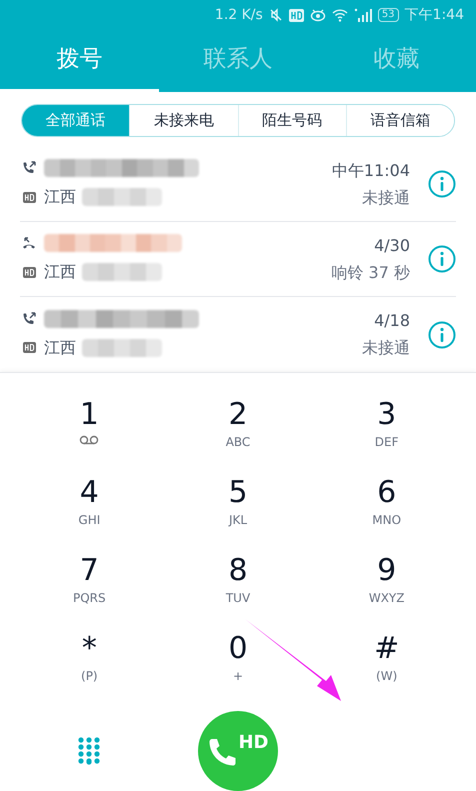  Describe the element at coordinates (400, 120) in the screenshot. I see `filter-segment: 语音信箱` at that location.